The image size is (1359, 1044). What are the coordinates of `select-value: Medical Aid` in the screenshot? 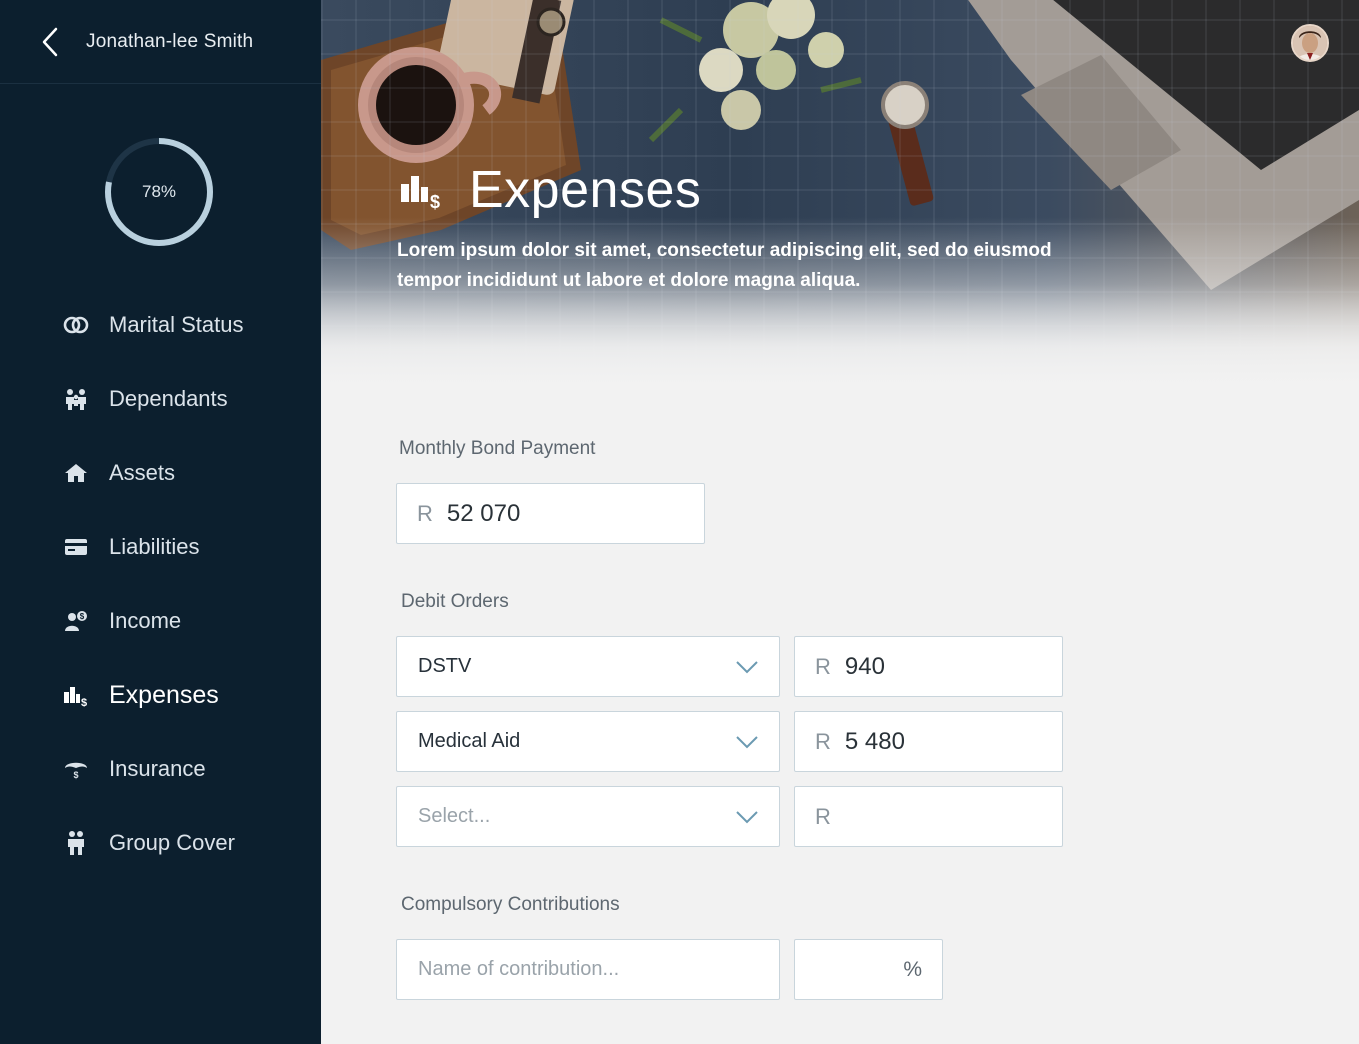 It's located at (469, 741).